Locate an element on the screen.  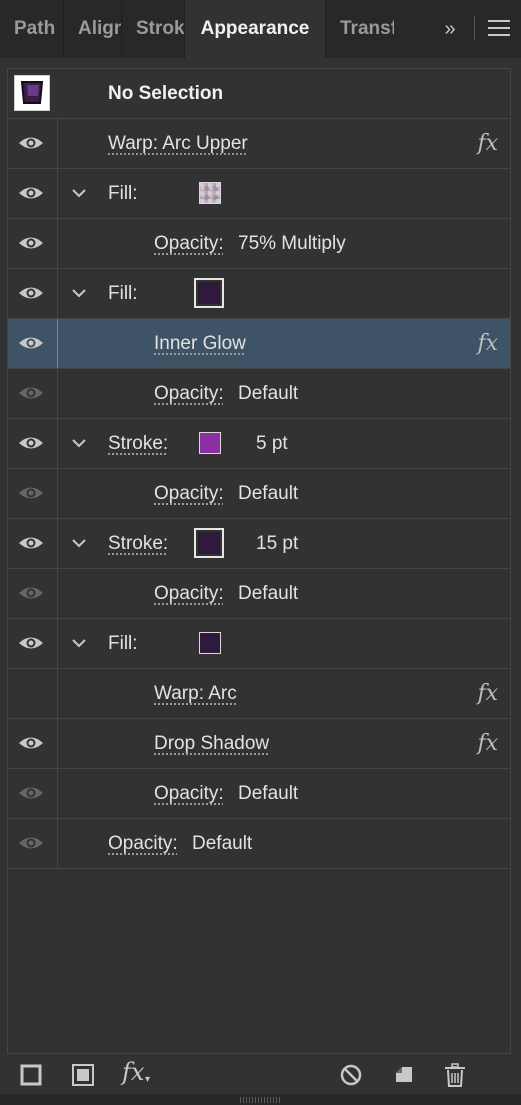
effect-link-warp-arc: Warp: Arc is located at coordinates (195, 694).